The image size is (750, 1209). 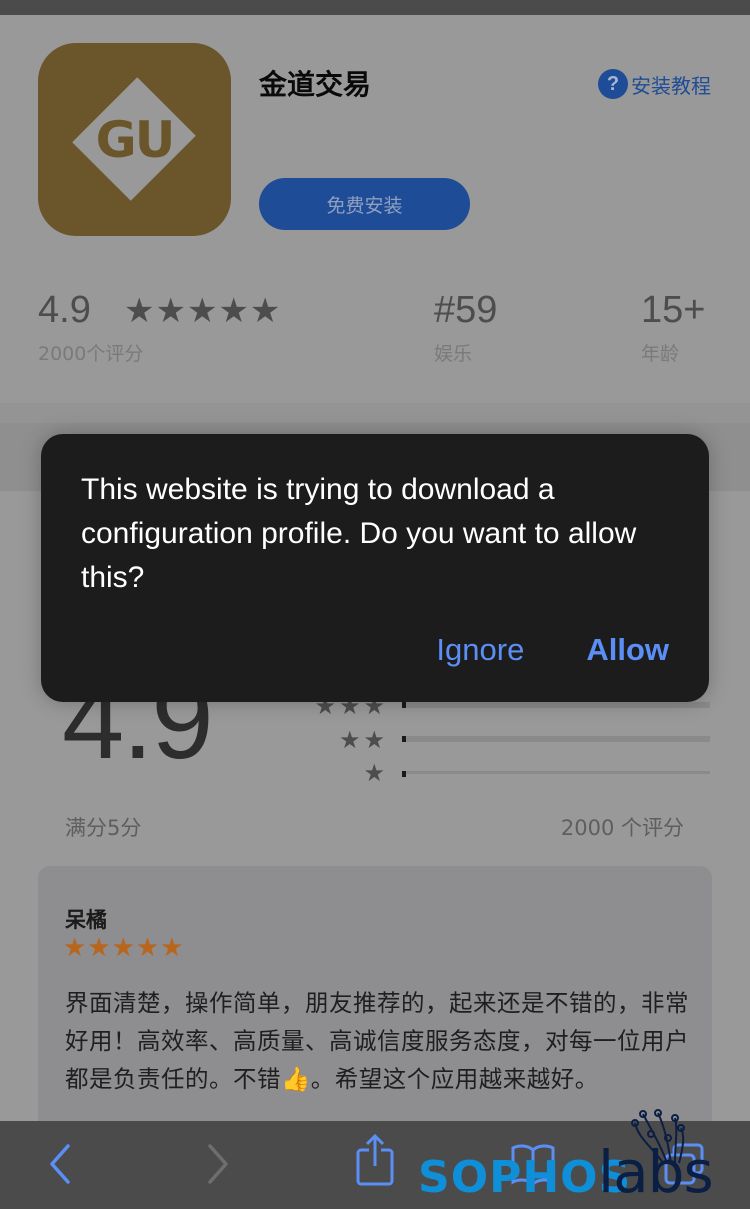 I want to click on rating-stars: ★★★★★, so click(x=203, y=311).